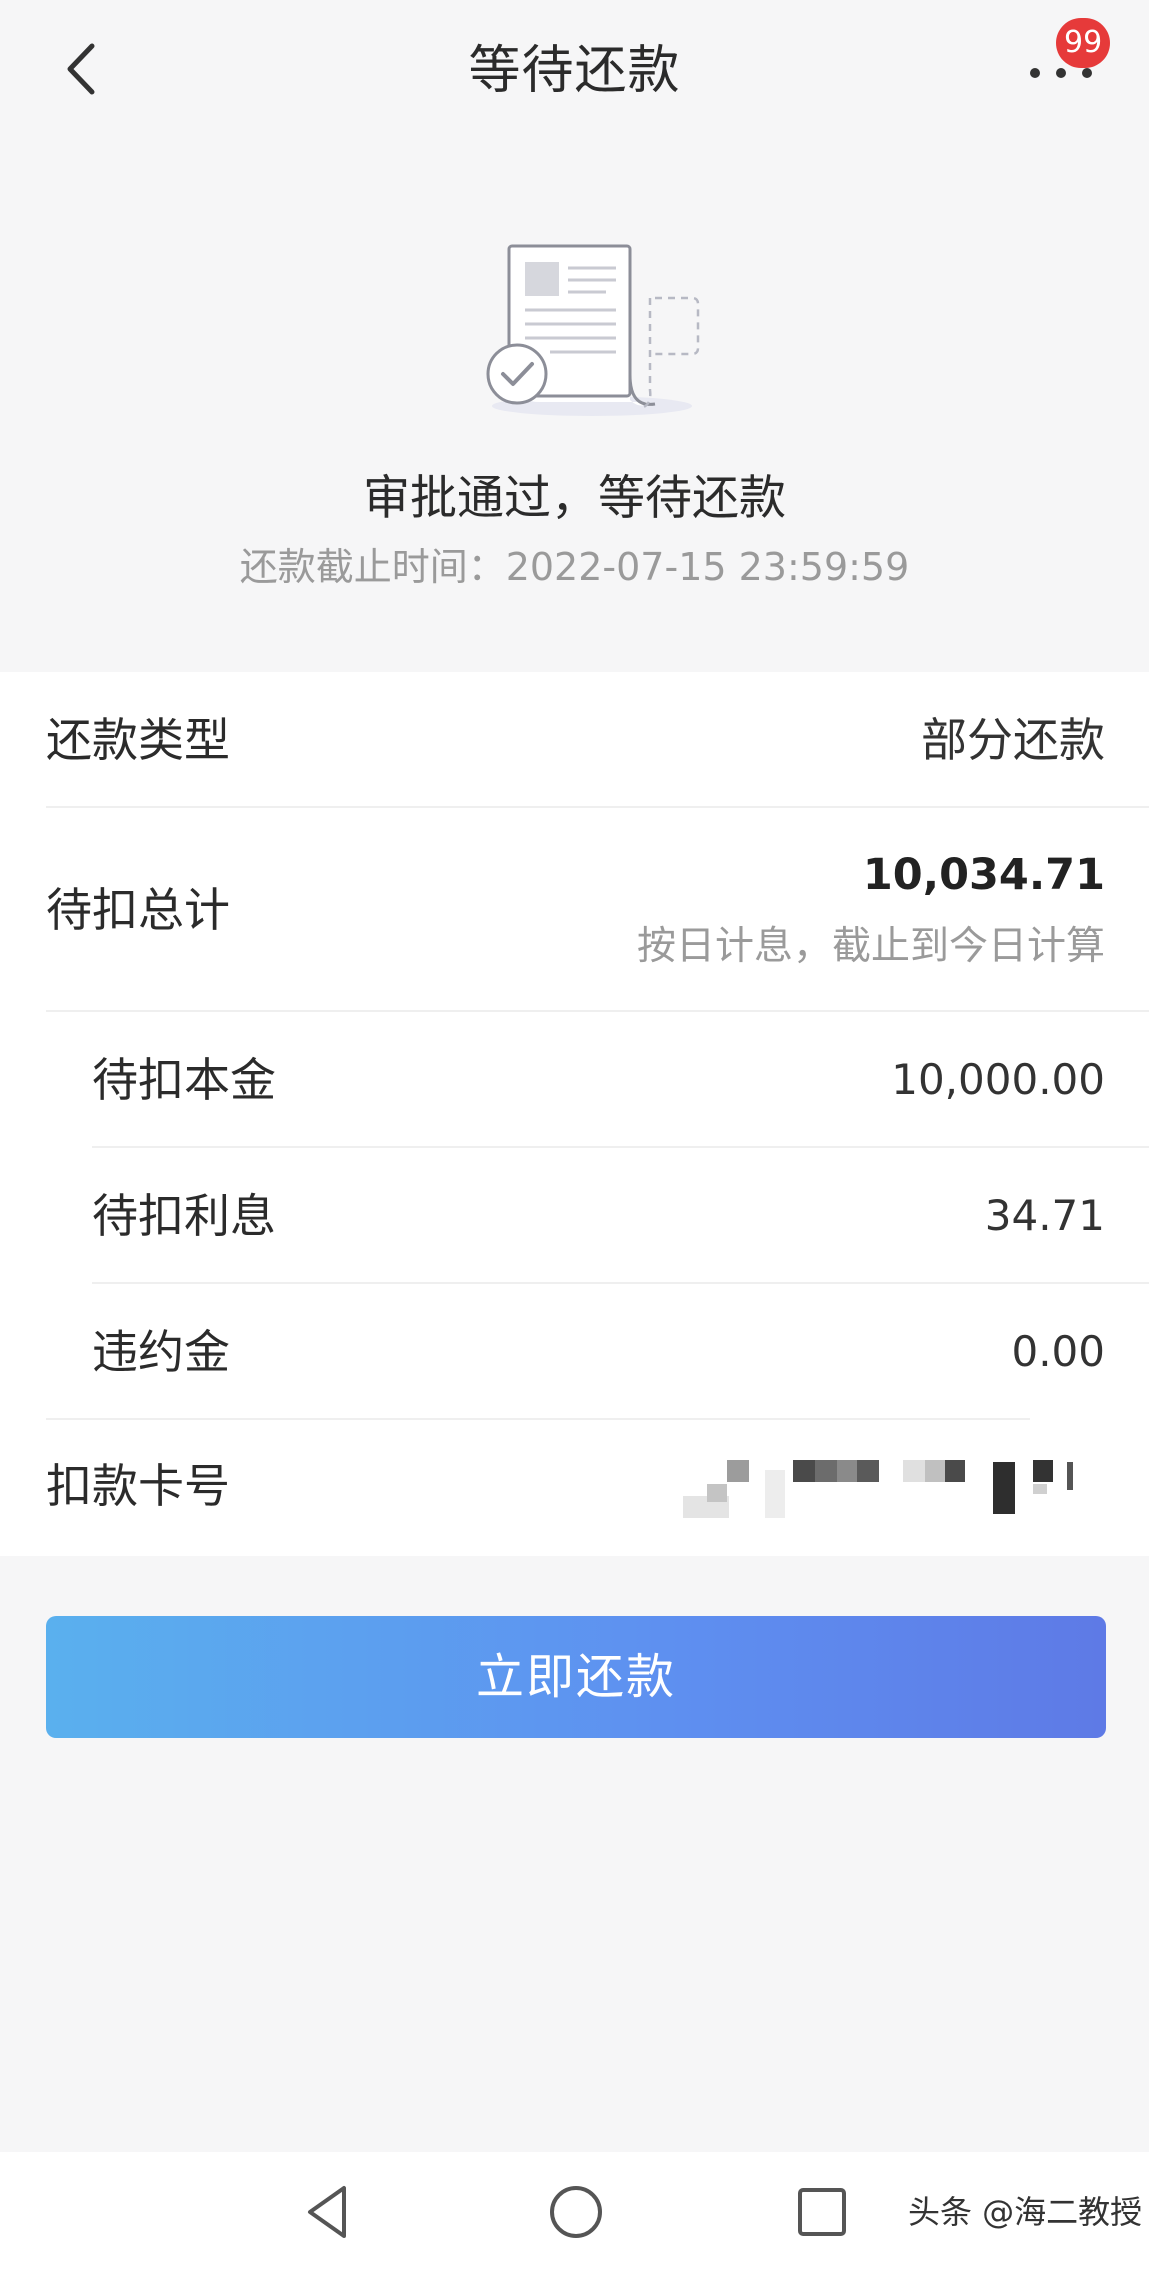 The image size is (1149, 2272). I want to click on repayment-deadline: 还款截止时间：2022-07-15 23:59:59, so click(574, 567).